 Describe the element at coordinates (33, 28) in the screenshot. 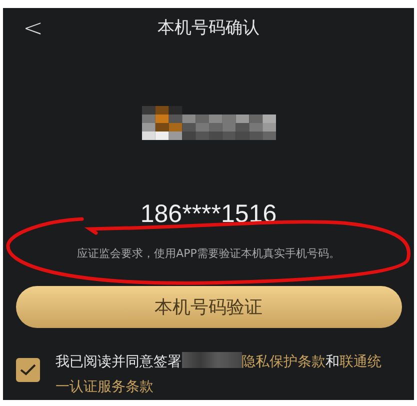

I see `back-button: <` at that location.